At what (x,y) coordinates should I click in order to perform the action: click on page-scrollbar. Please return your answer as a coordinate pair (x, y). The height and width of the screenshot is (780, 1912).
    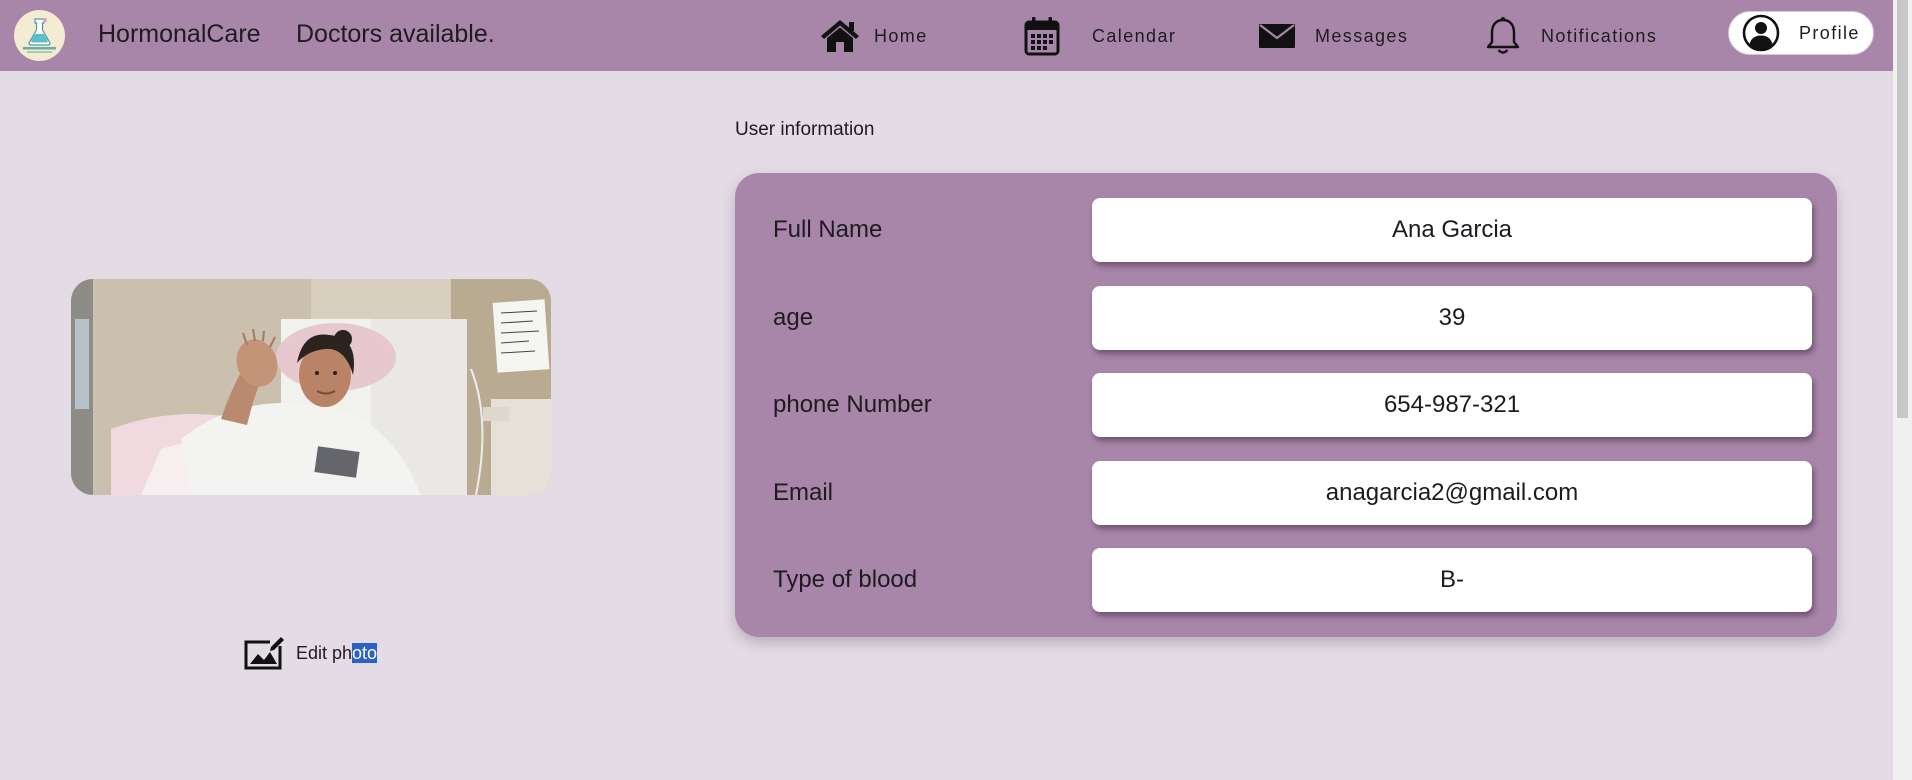
    Looking at the image, I should click on (1902, 390).